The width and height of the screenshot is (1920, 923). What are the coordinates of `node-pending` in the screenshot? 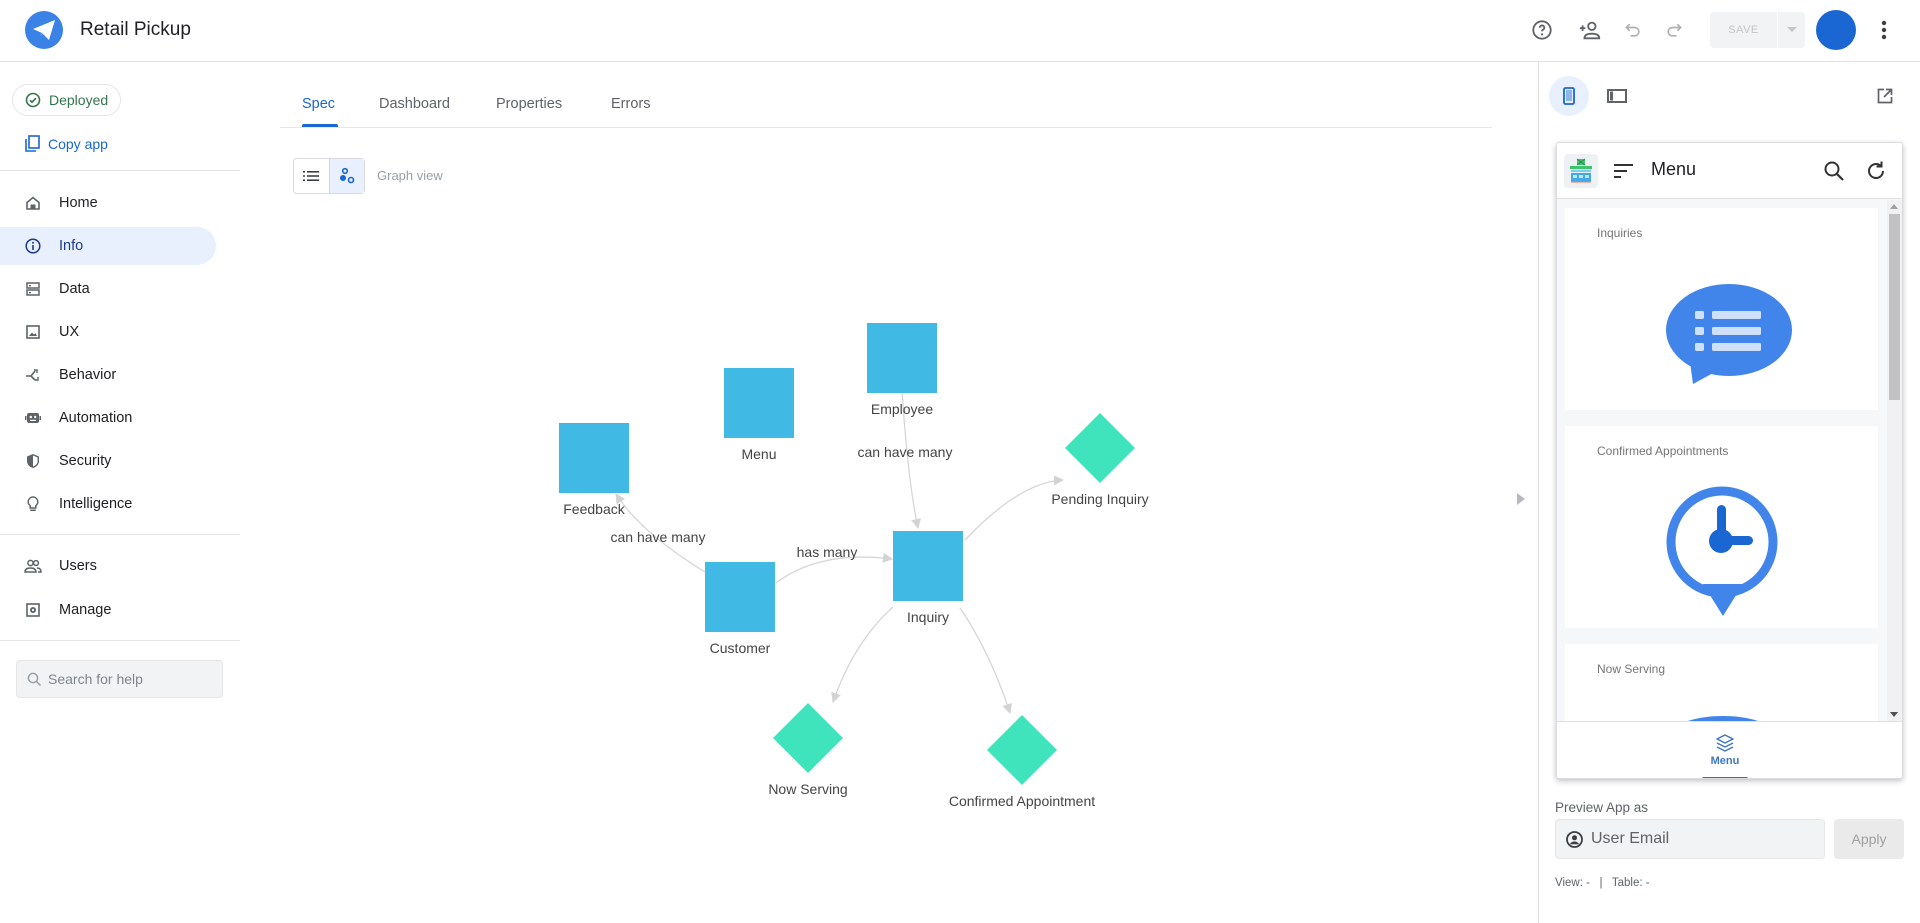 It's located at (1100, 448).